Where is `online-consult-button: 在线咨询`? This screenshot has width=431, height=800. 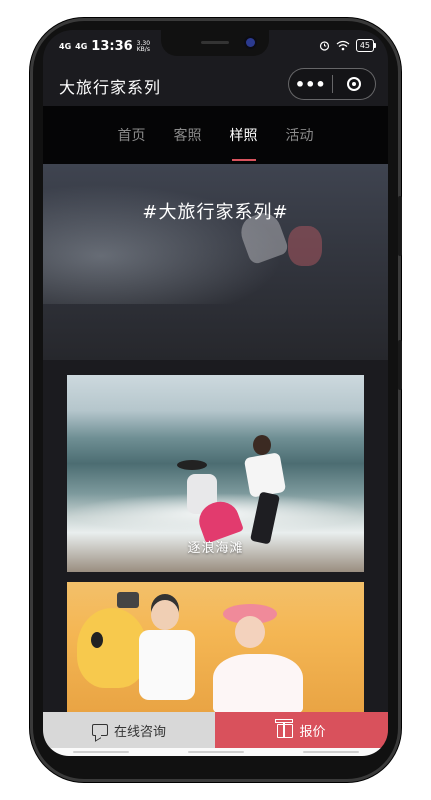
online-consult-button: 在线咨询 is located at coordinates (129, 730).